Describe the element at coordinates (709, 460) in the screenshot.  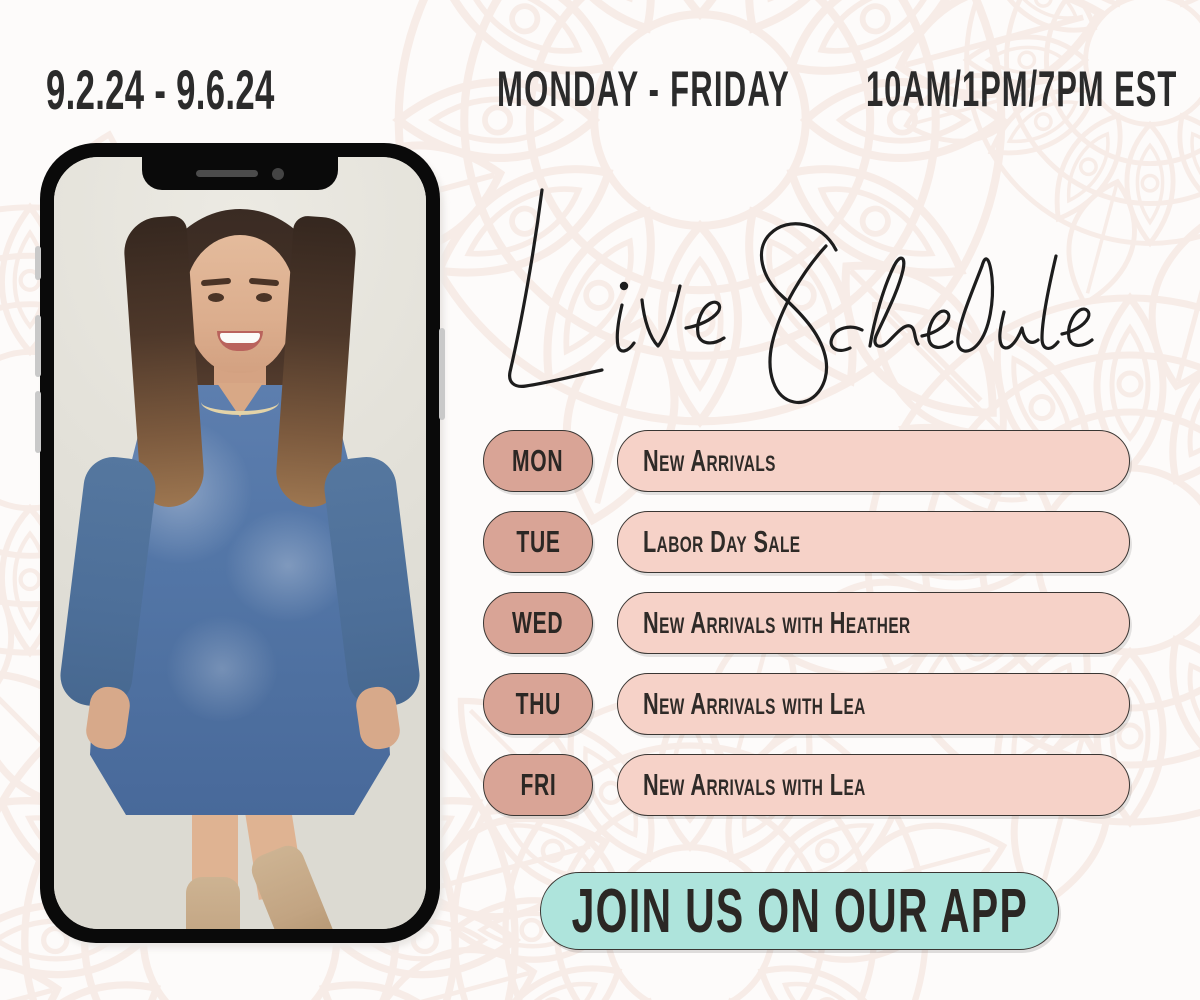
I see `topic-label: New Arrivals` at that location.